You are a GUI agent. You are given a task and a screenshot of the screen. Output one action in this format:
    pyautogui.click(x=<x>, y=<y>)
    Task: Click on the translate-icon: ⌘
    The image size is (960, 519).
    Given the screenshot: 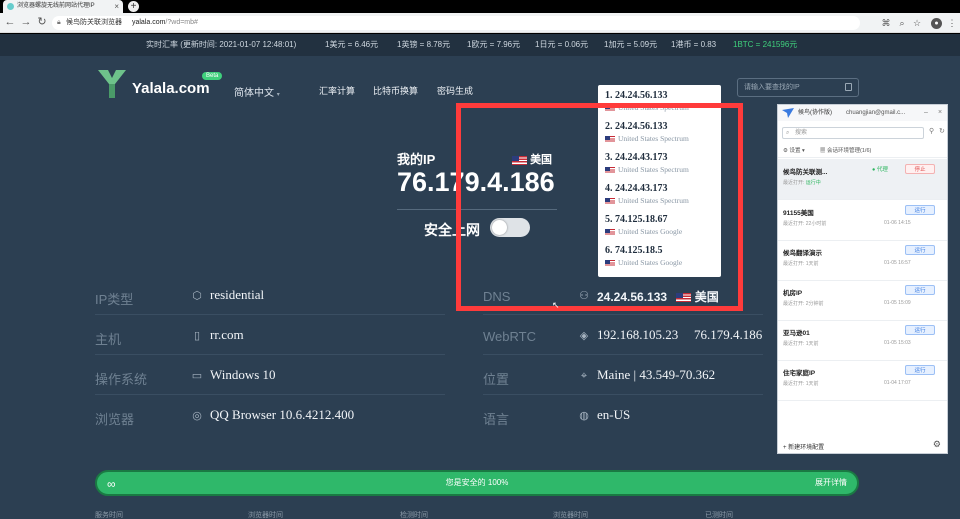 What is the action you would take?
    pyautogui.click(x=886, y=23)
    